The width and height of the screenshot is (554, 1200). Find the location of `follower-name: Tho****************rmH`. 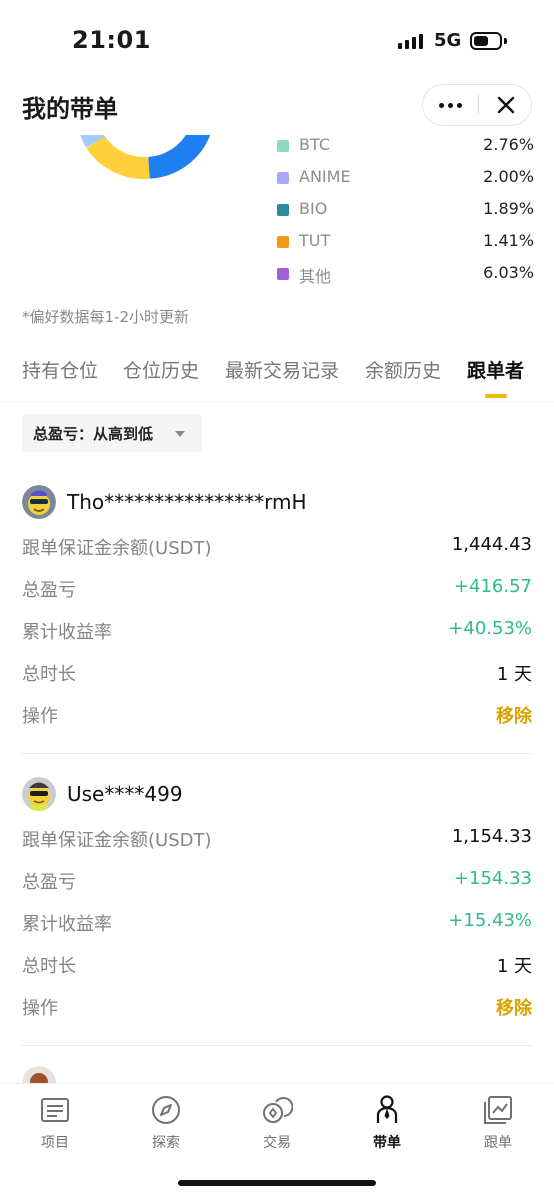

follower-name: Tho****************rmH is located at coordinates (187, 502).